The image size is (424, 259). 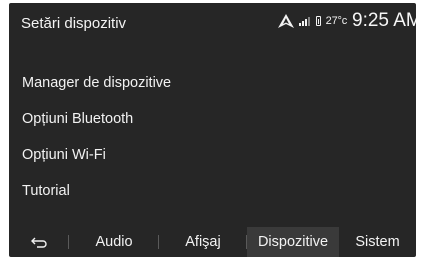 What do you see at coordinates (304, 21) in the screenshot?
I see `signal-icon` at bounding box center [304, 21].